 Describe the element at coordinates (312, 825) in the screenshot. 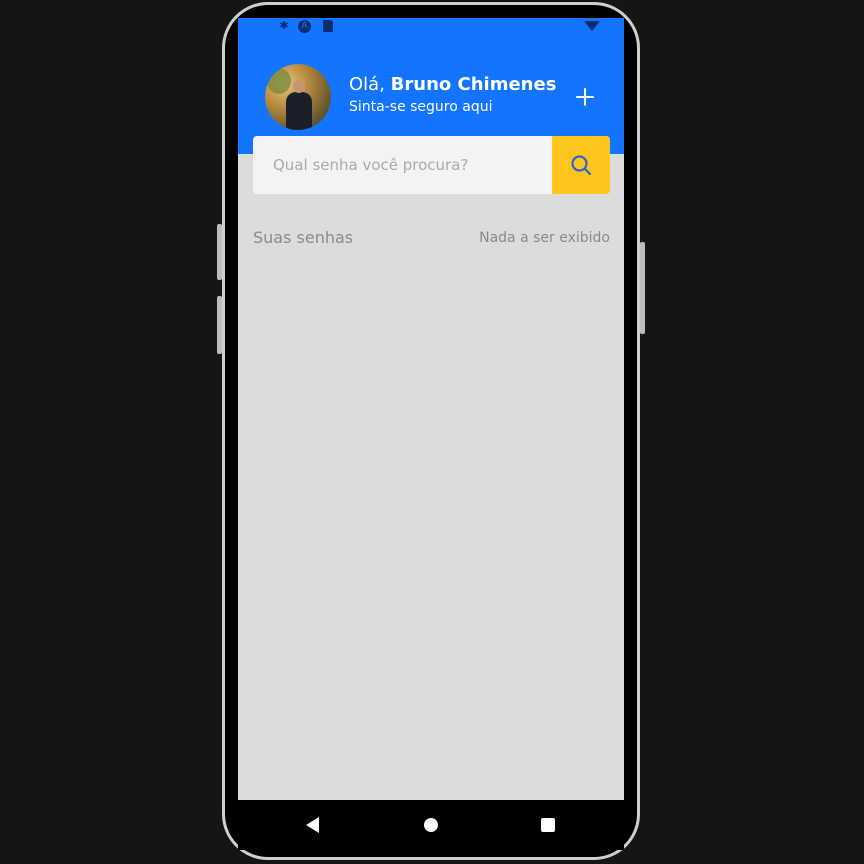

I see `back-icon` at that location.